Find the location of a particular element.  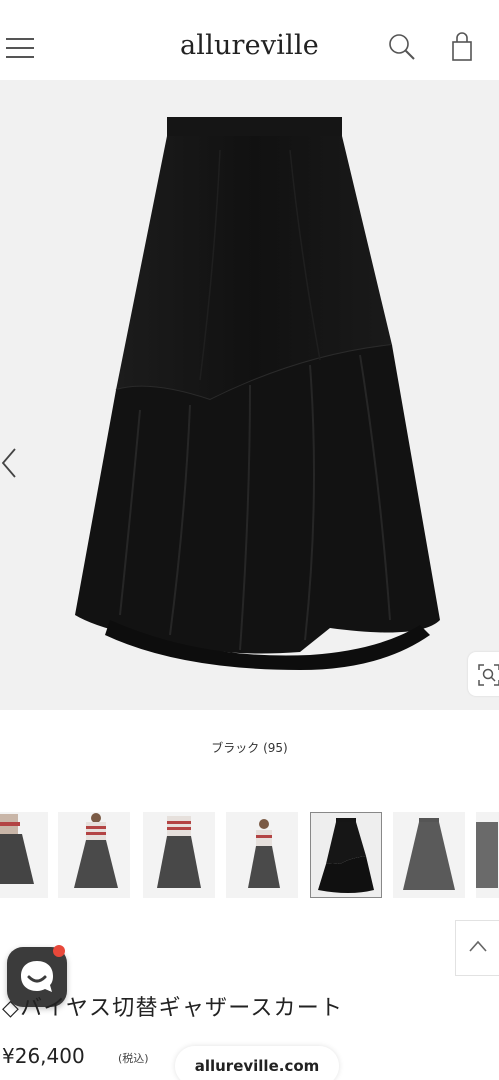

site-logo: allureville is located at coordinates (249, 45).